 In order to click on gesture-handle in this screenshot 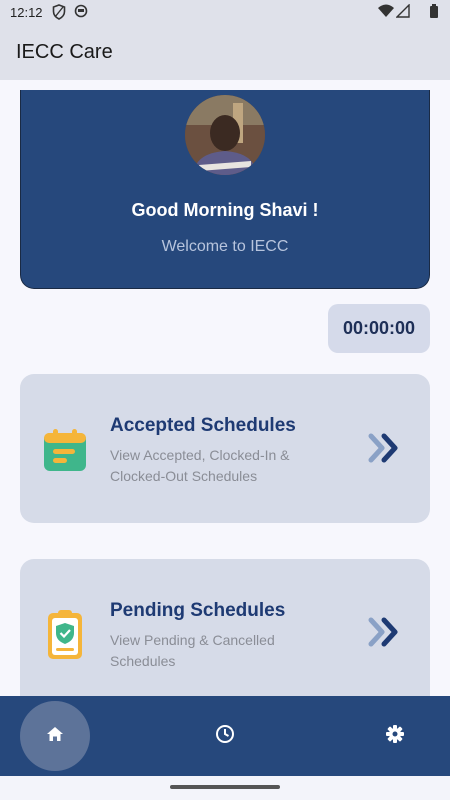, I will do `click(225, 787)`.